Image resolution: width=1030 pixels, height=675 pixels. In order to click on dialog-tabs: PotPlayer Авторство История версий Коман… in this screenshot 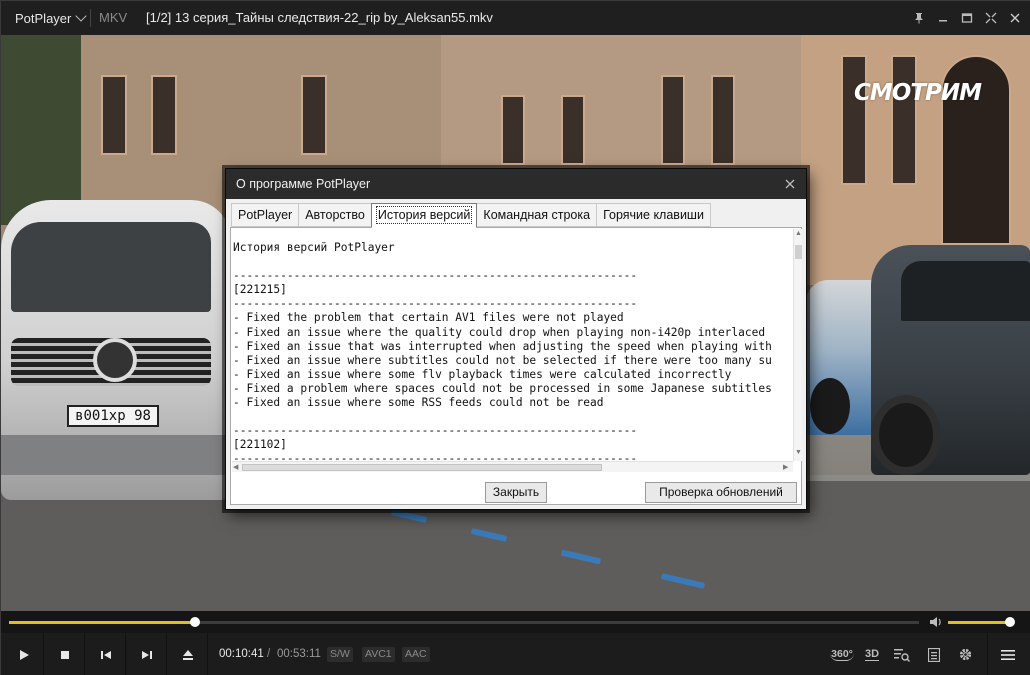, I will do `click(471, 215)`.